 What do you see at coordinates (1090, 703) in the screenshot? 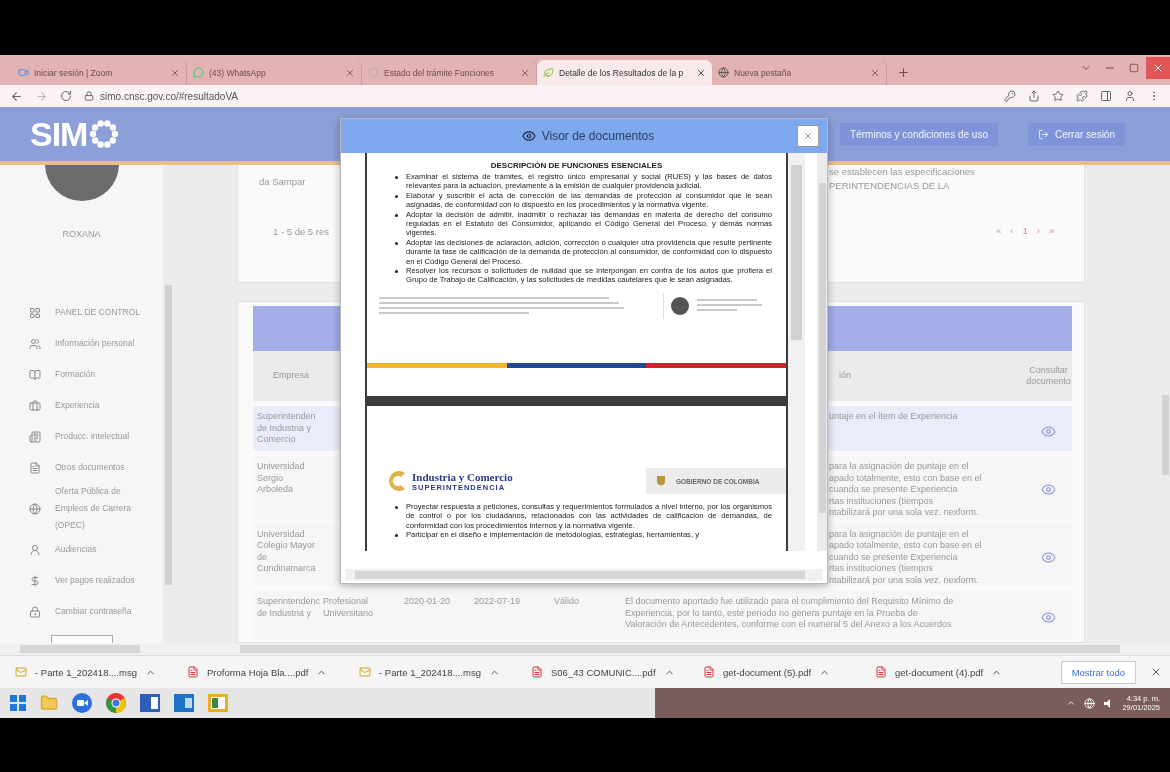
I see `network-icon` at bounding box center [1090, 703].